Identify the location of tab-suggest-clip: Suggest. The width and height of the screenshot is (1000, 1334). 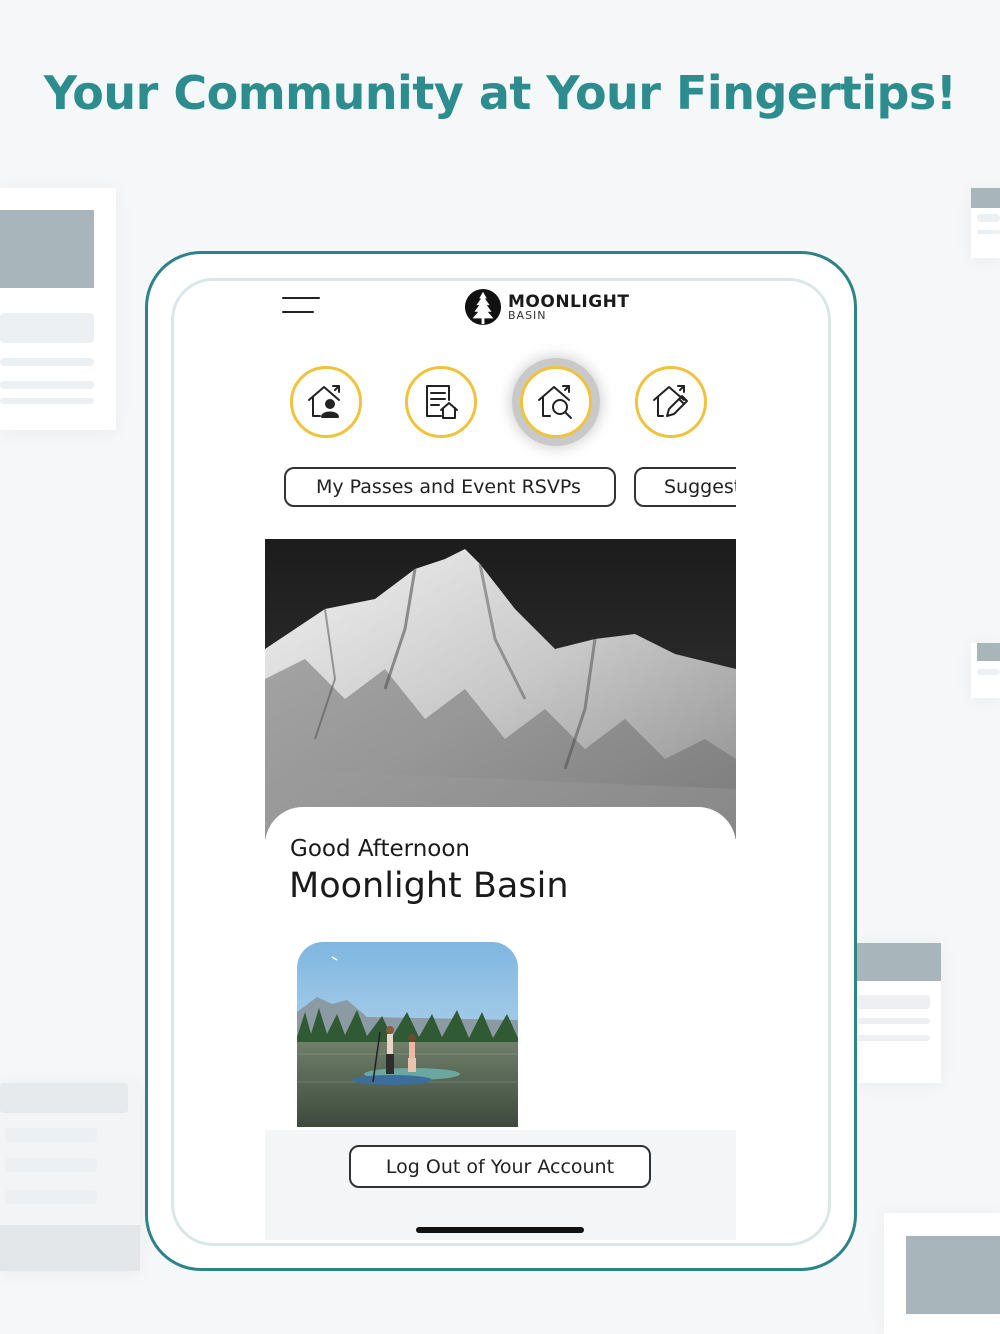
(685, 487).